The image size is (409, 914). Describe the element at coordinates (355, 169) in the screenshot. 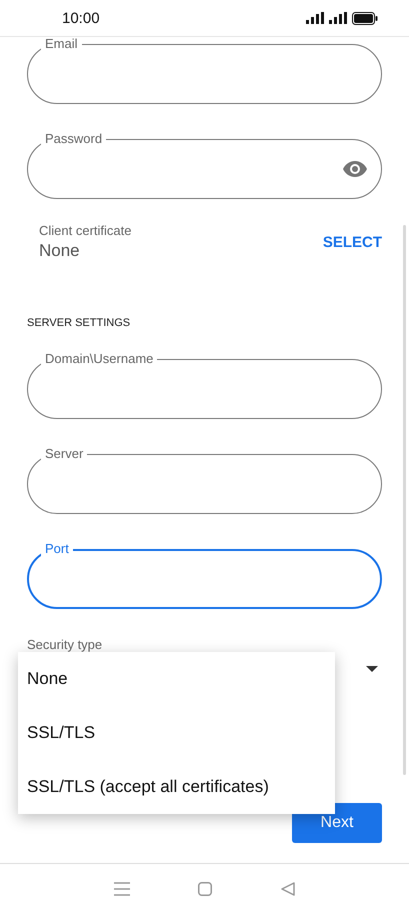

I see `eye-icon` at that location.